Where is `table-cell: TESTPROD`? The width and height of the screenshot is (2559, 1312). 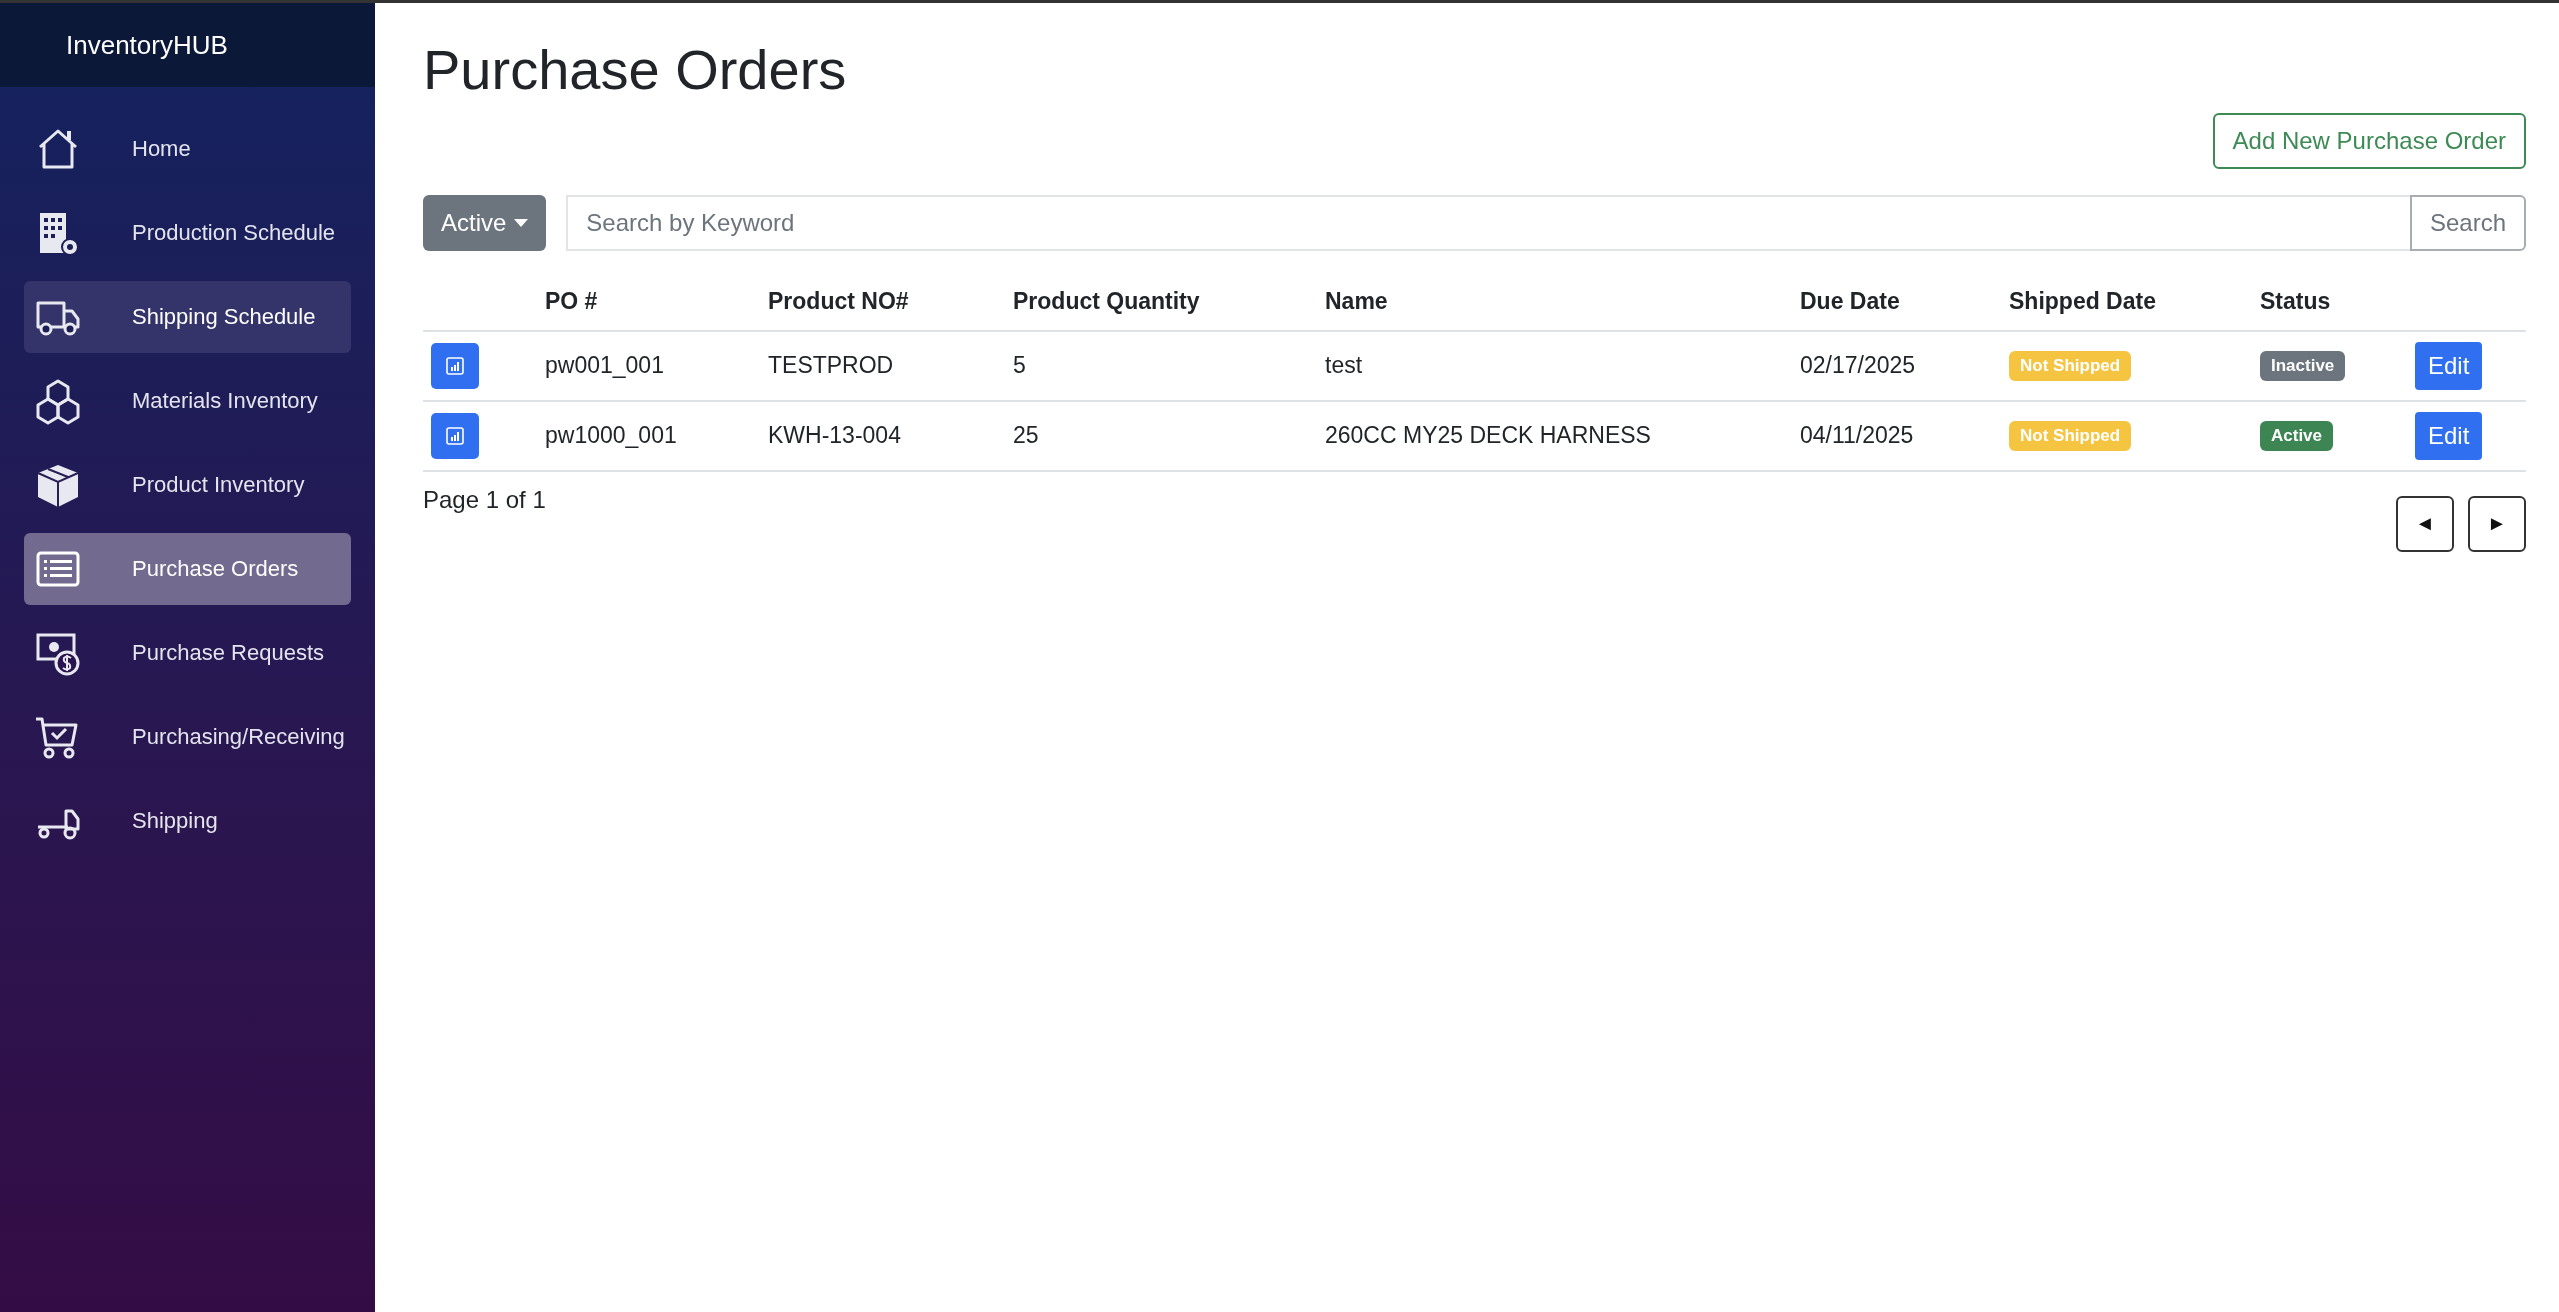 table-cell: TESTPROD is located at coordinates (882, 365).